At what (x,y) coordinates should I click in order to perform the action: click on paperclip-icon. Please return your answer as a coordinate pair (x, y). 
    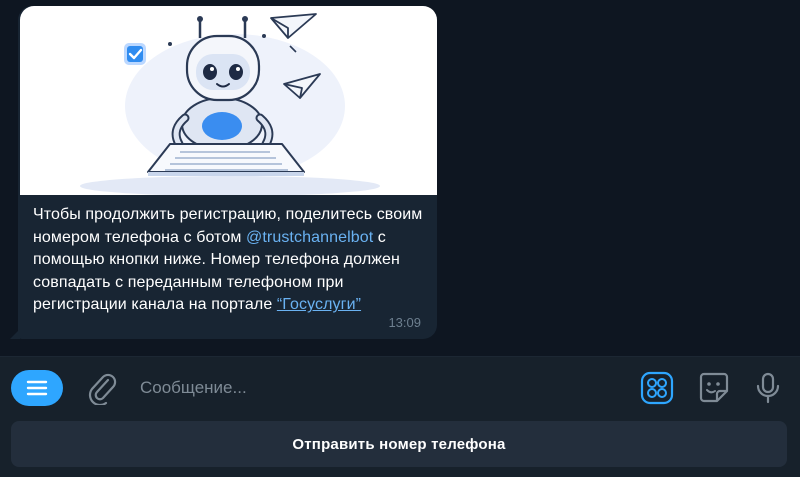
    Looking at the image, I should click on (102, 389).